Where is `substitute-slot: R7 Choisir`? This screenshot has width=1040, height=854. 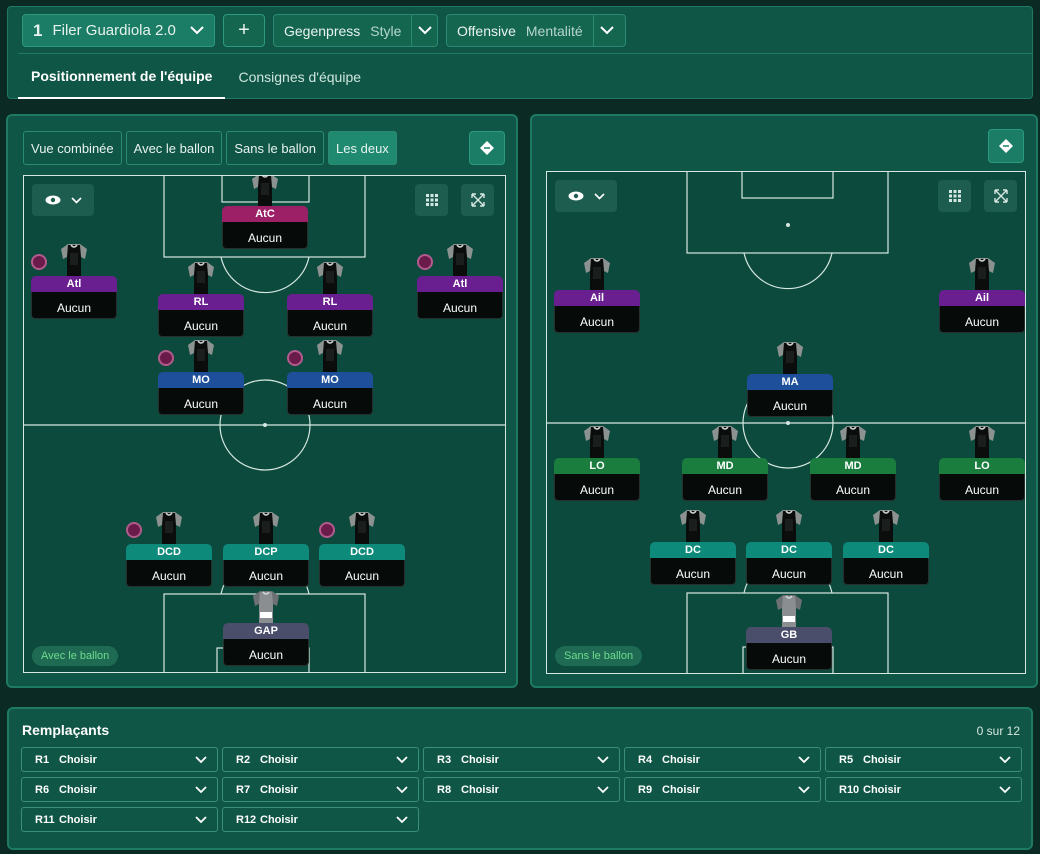 substitute-slot: R7 Choisir is located at coordinates (320, 789).